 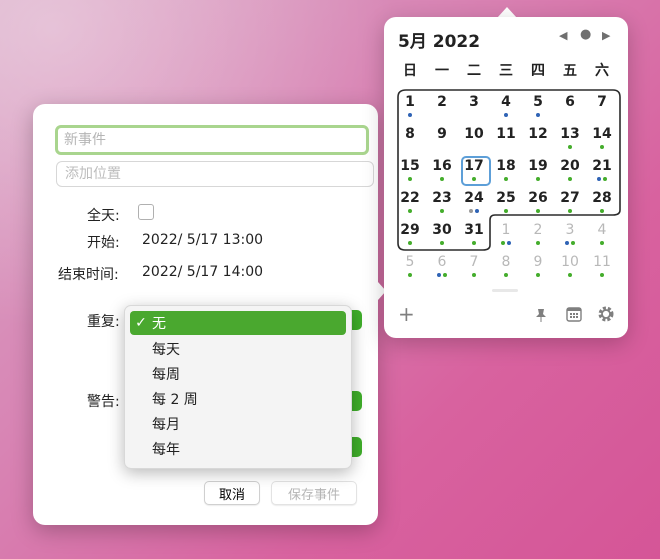 What do you see at coordinates (474, 230) in the screenshot?
I see `calendar-day: 31` at bounding box center [474, 230].